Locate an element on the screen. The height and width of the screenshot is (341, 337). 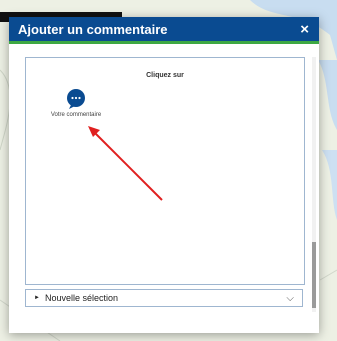
scrollbar is located at coordinates (314, 184).